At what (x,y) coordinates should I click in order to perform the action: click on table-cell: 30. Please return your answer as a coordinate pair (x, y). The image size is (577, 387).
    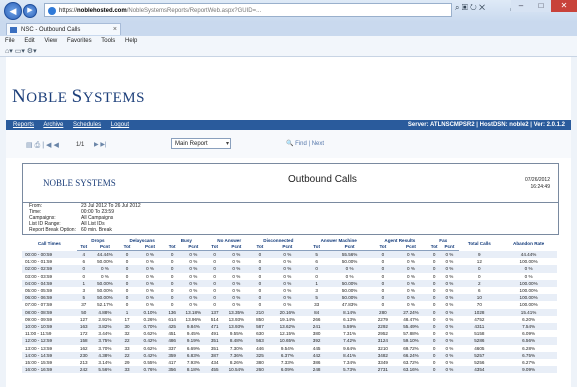
    Looking at the image, I should click on (127, 327).